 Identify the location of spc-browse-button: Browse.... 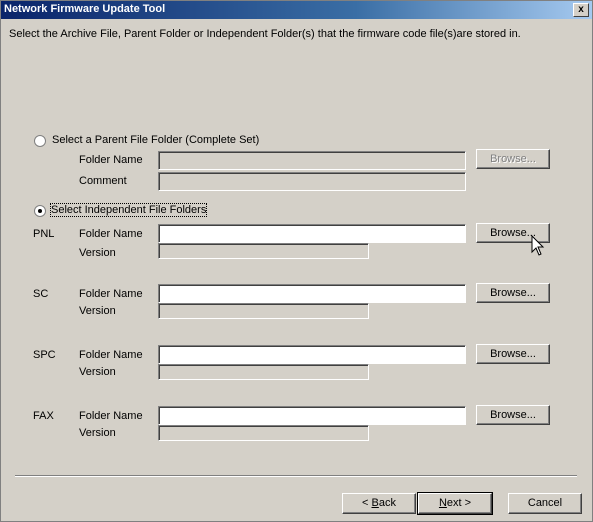
(513, 354).